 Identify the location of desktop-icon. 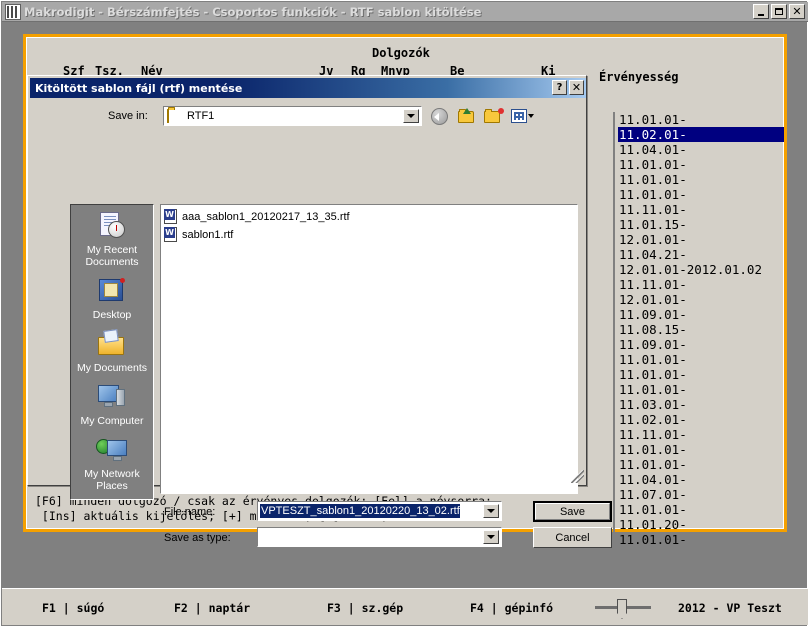
(112, 292).